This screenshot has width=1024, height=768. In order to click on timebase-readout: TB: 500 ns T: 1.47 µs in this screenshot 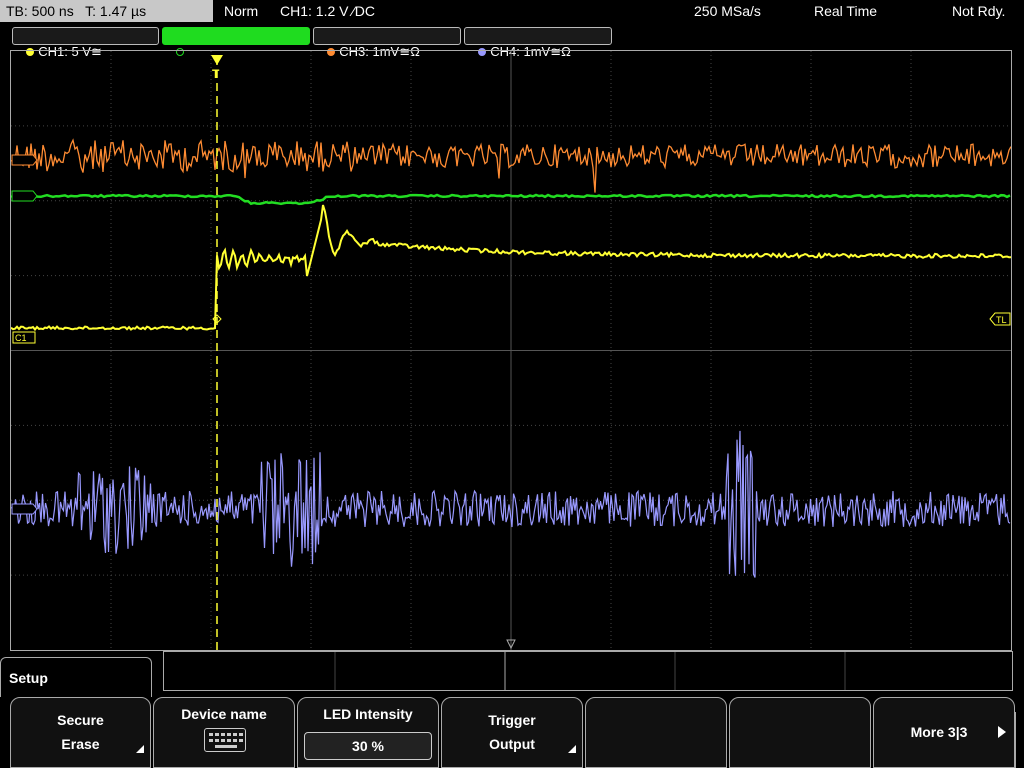, I will do `click(106, 11)`.